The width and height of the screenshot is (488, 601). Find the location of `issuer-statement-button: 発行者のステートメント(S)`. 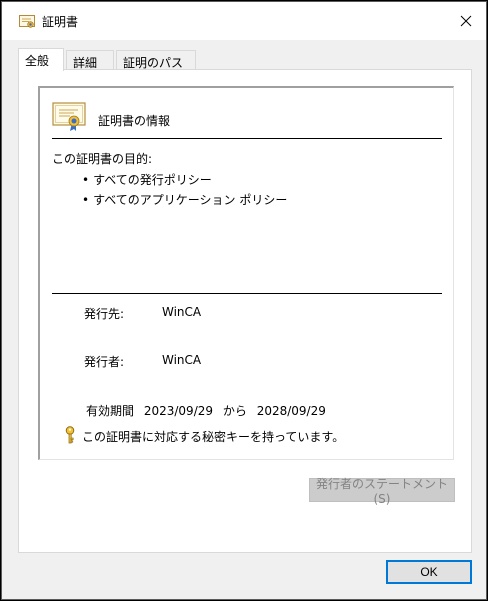

issuer-statement-button: 発行者のステートメント(S) is located at coordinates (382, 491).